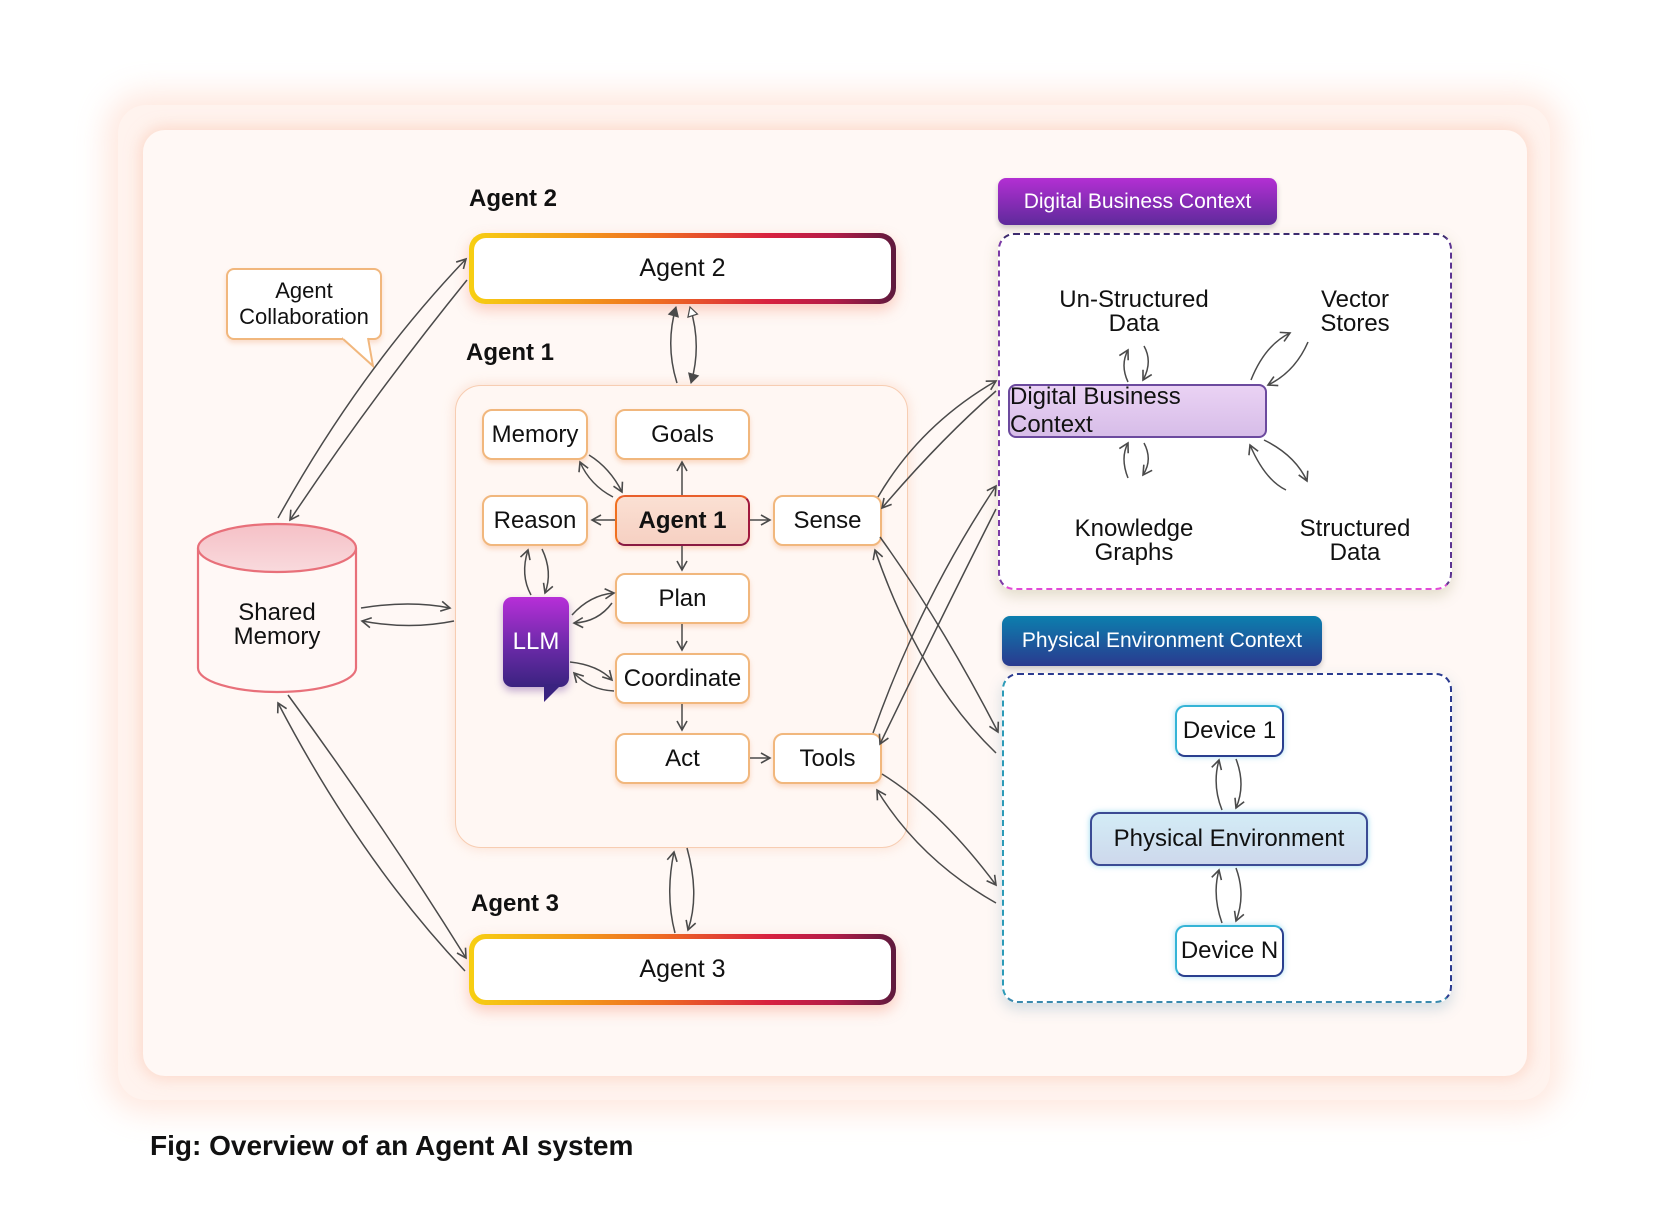 Image resolution: width=1665 pixels, height=1206 pixels. Describe the element at coordinates (1355, 552) in the screenshot. I see `structured-data-line2: Data` at that location.